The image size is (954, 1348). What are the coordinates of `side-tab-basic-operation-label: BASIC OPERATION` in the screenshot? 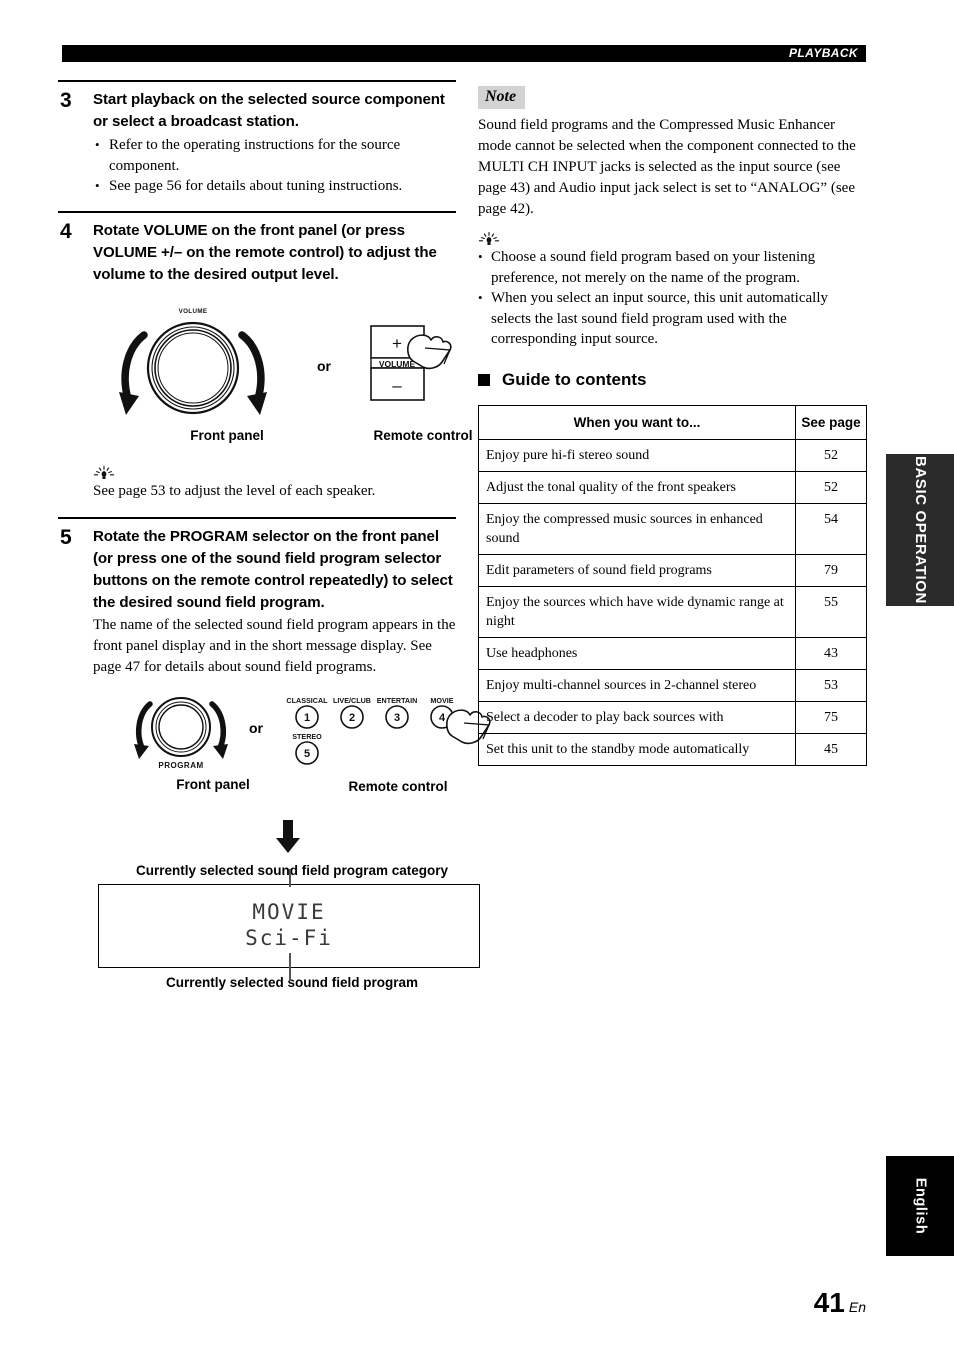 It's located at (920, 530).